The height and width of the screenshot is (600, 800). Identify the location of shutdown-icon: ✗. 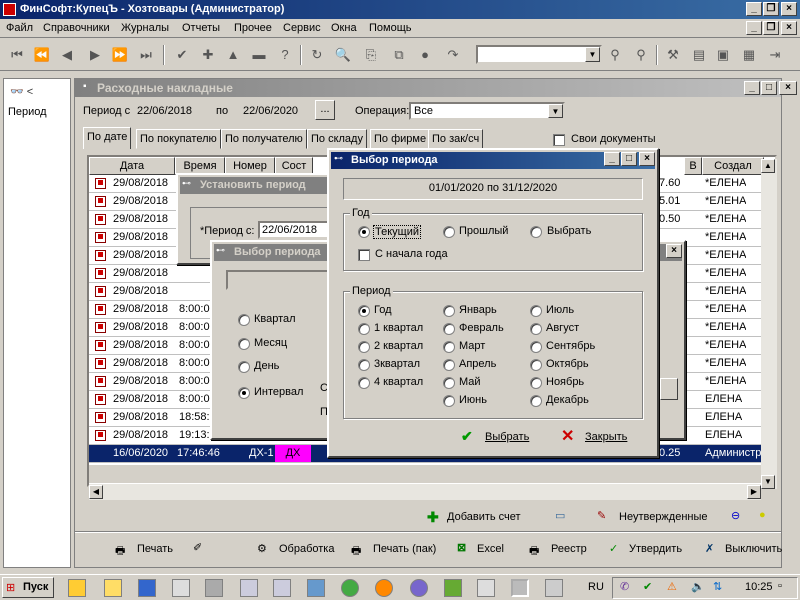
(709, 548).